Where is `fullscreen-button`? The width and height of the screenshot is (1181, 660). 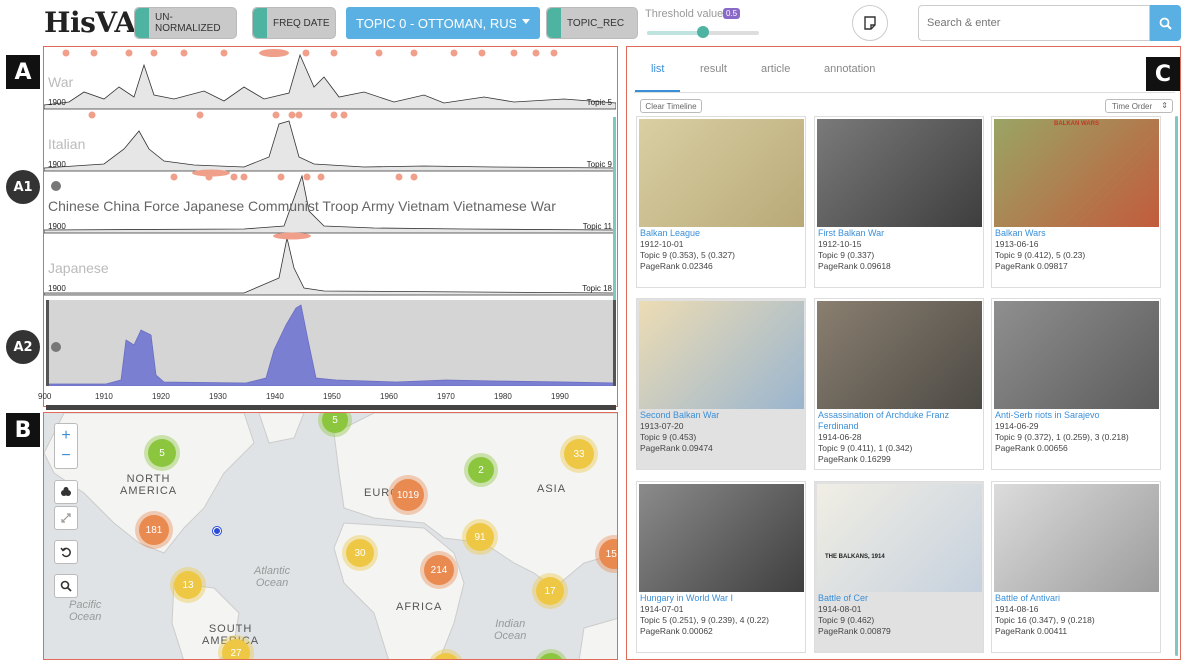
fullscreen-button is located at coordinates (66, 518).